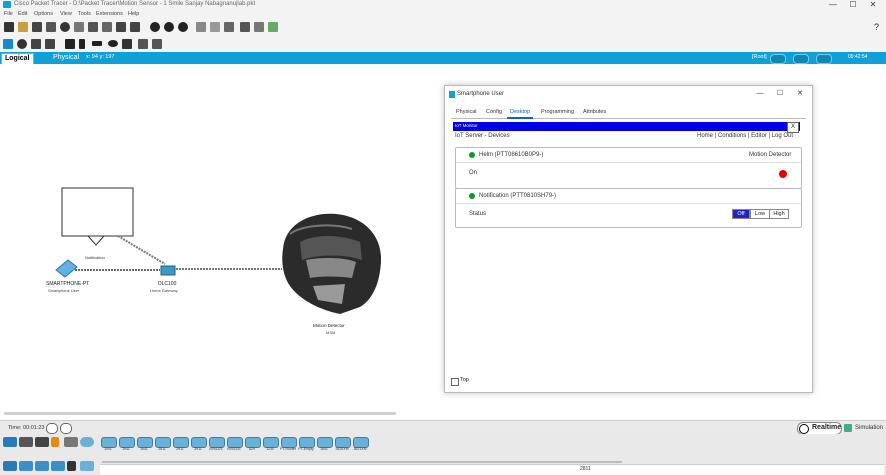  What do you see at coordinates (833, 5) in the screenshot?
I see `minimize-button: —` at bounding box center [833, 5].